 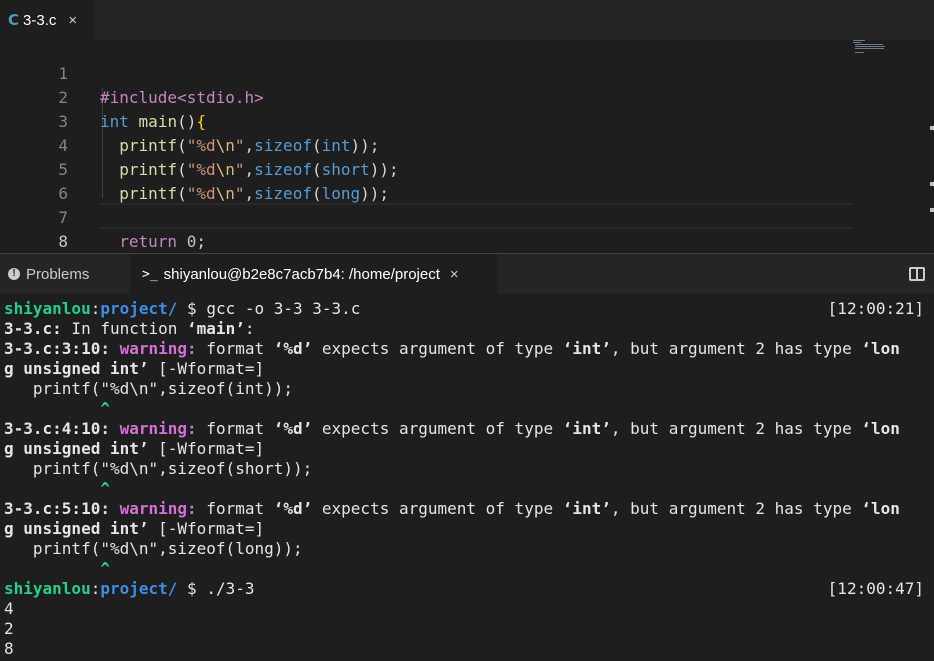 I want to click on code-line: 2 int main(){, so click(x=467, y=96).